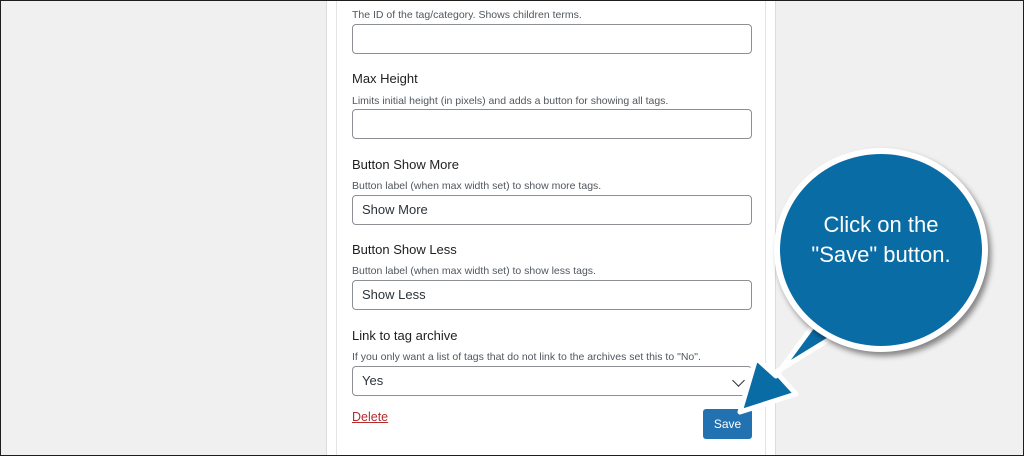 The image size is (1024, 456). What do you see at coordinates (881, 254) in the screenshot?
I see `callout-line-2: "Save" button.` at bounding box center [881, 254].